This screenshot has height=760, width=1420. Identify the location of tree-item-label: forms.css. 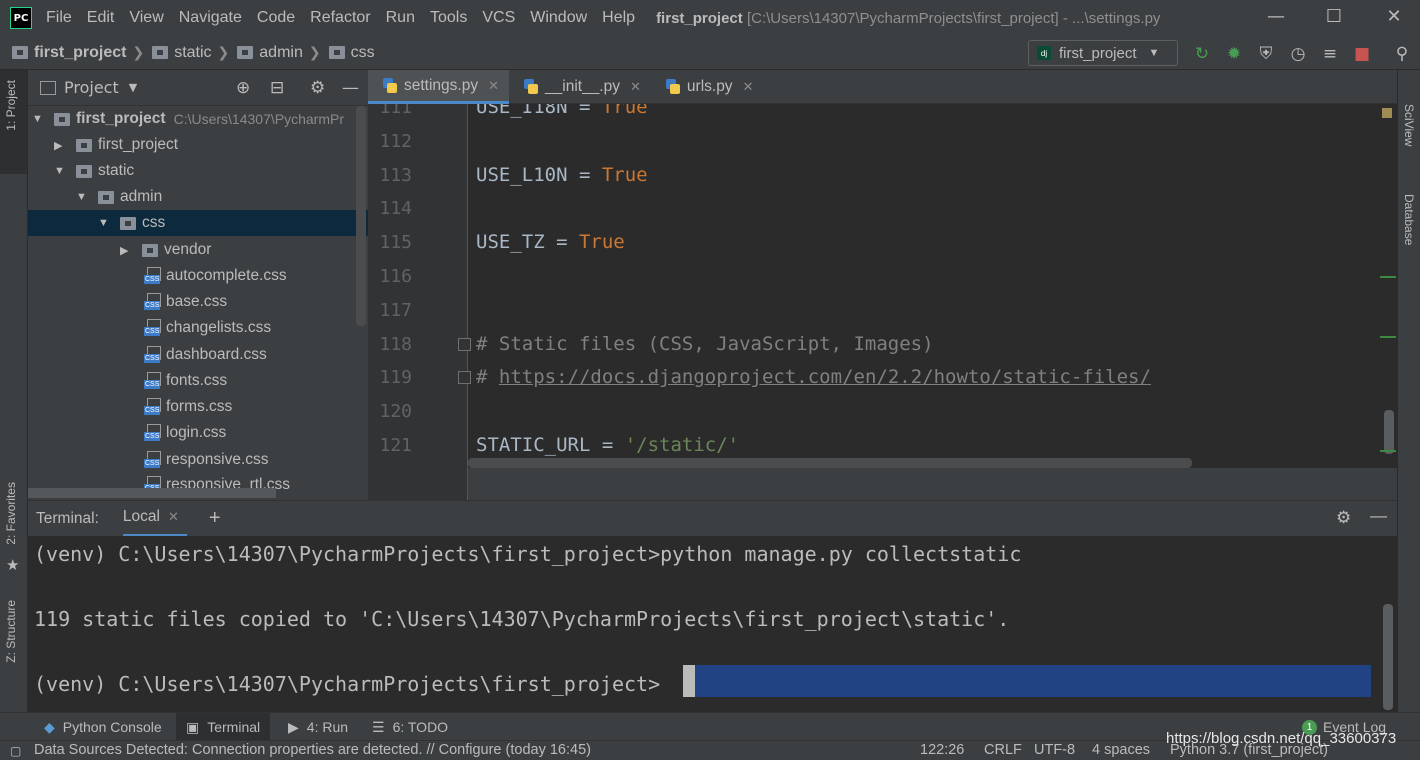
(199, 406).